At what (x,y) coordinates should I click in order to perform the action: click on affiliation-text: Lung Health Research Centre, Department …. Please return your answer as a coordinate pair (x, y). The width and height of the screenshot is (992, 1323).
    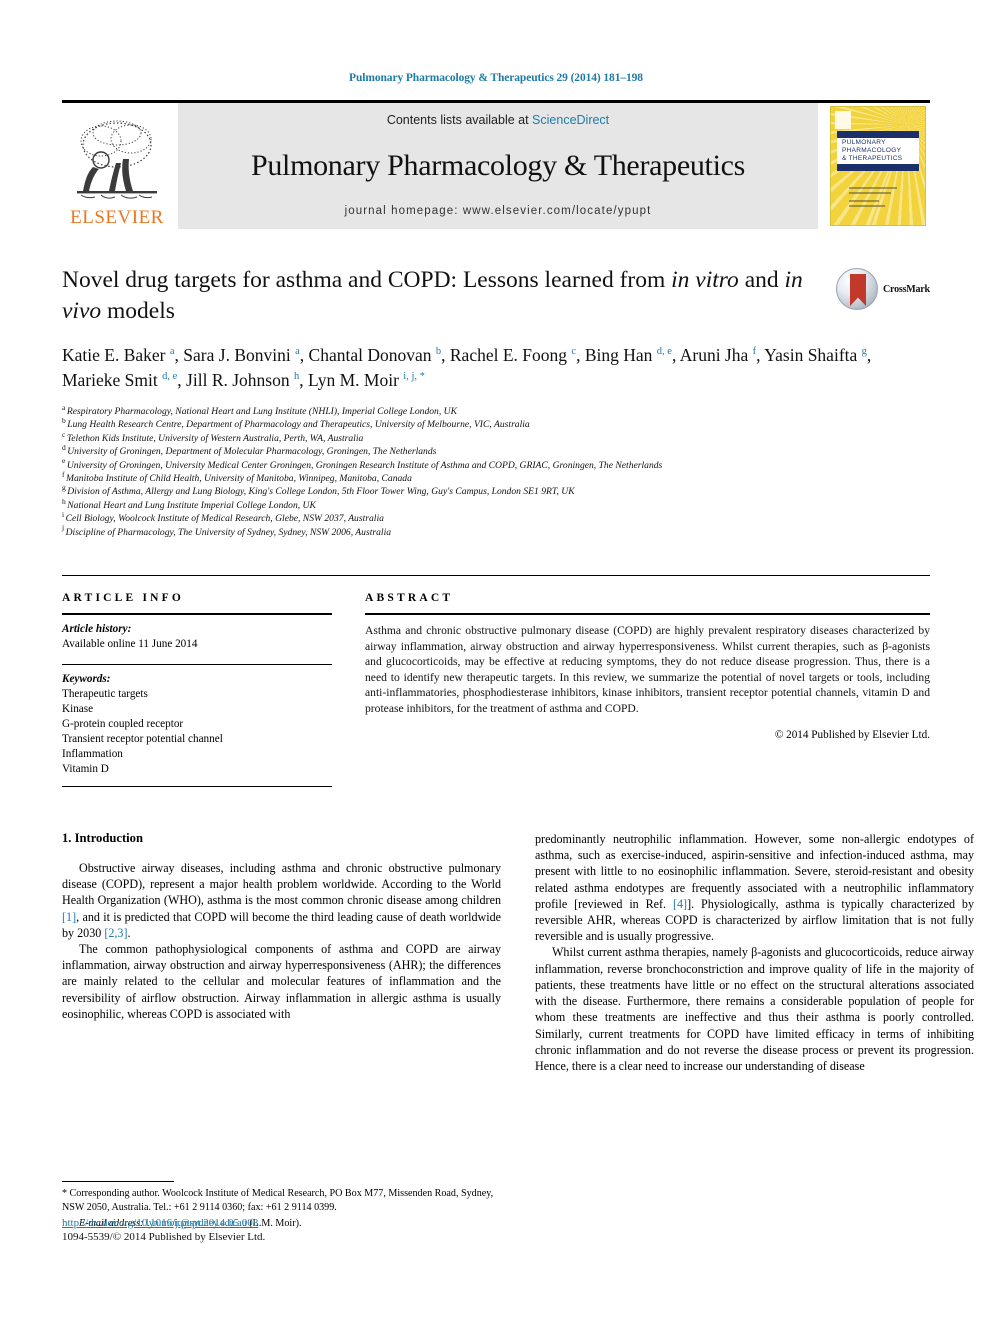
    Looking at the image, I should click on (298, 425).